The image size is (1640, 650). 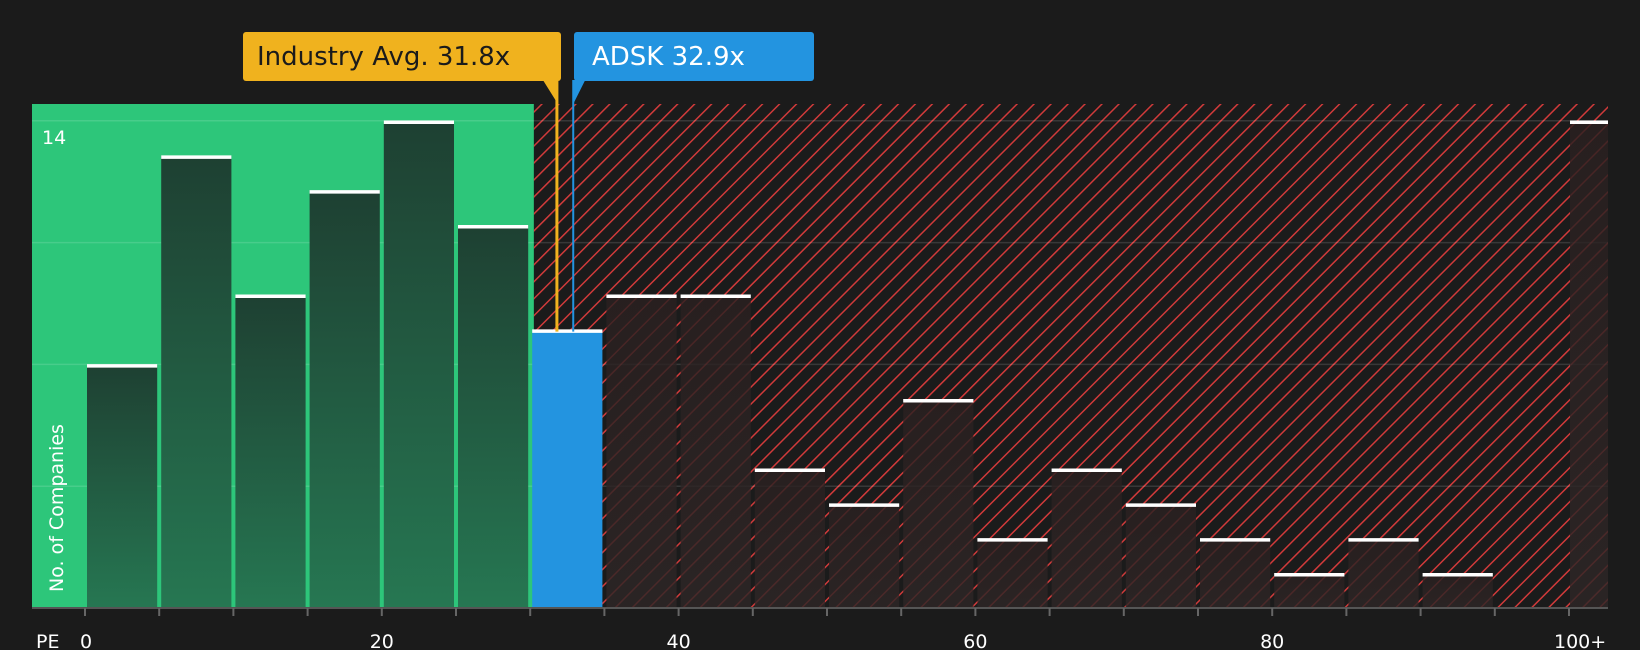 I want to click on x-tick-label: 40, so click(x=679, y=640).